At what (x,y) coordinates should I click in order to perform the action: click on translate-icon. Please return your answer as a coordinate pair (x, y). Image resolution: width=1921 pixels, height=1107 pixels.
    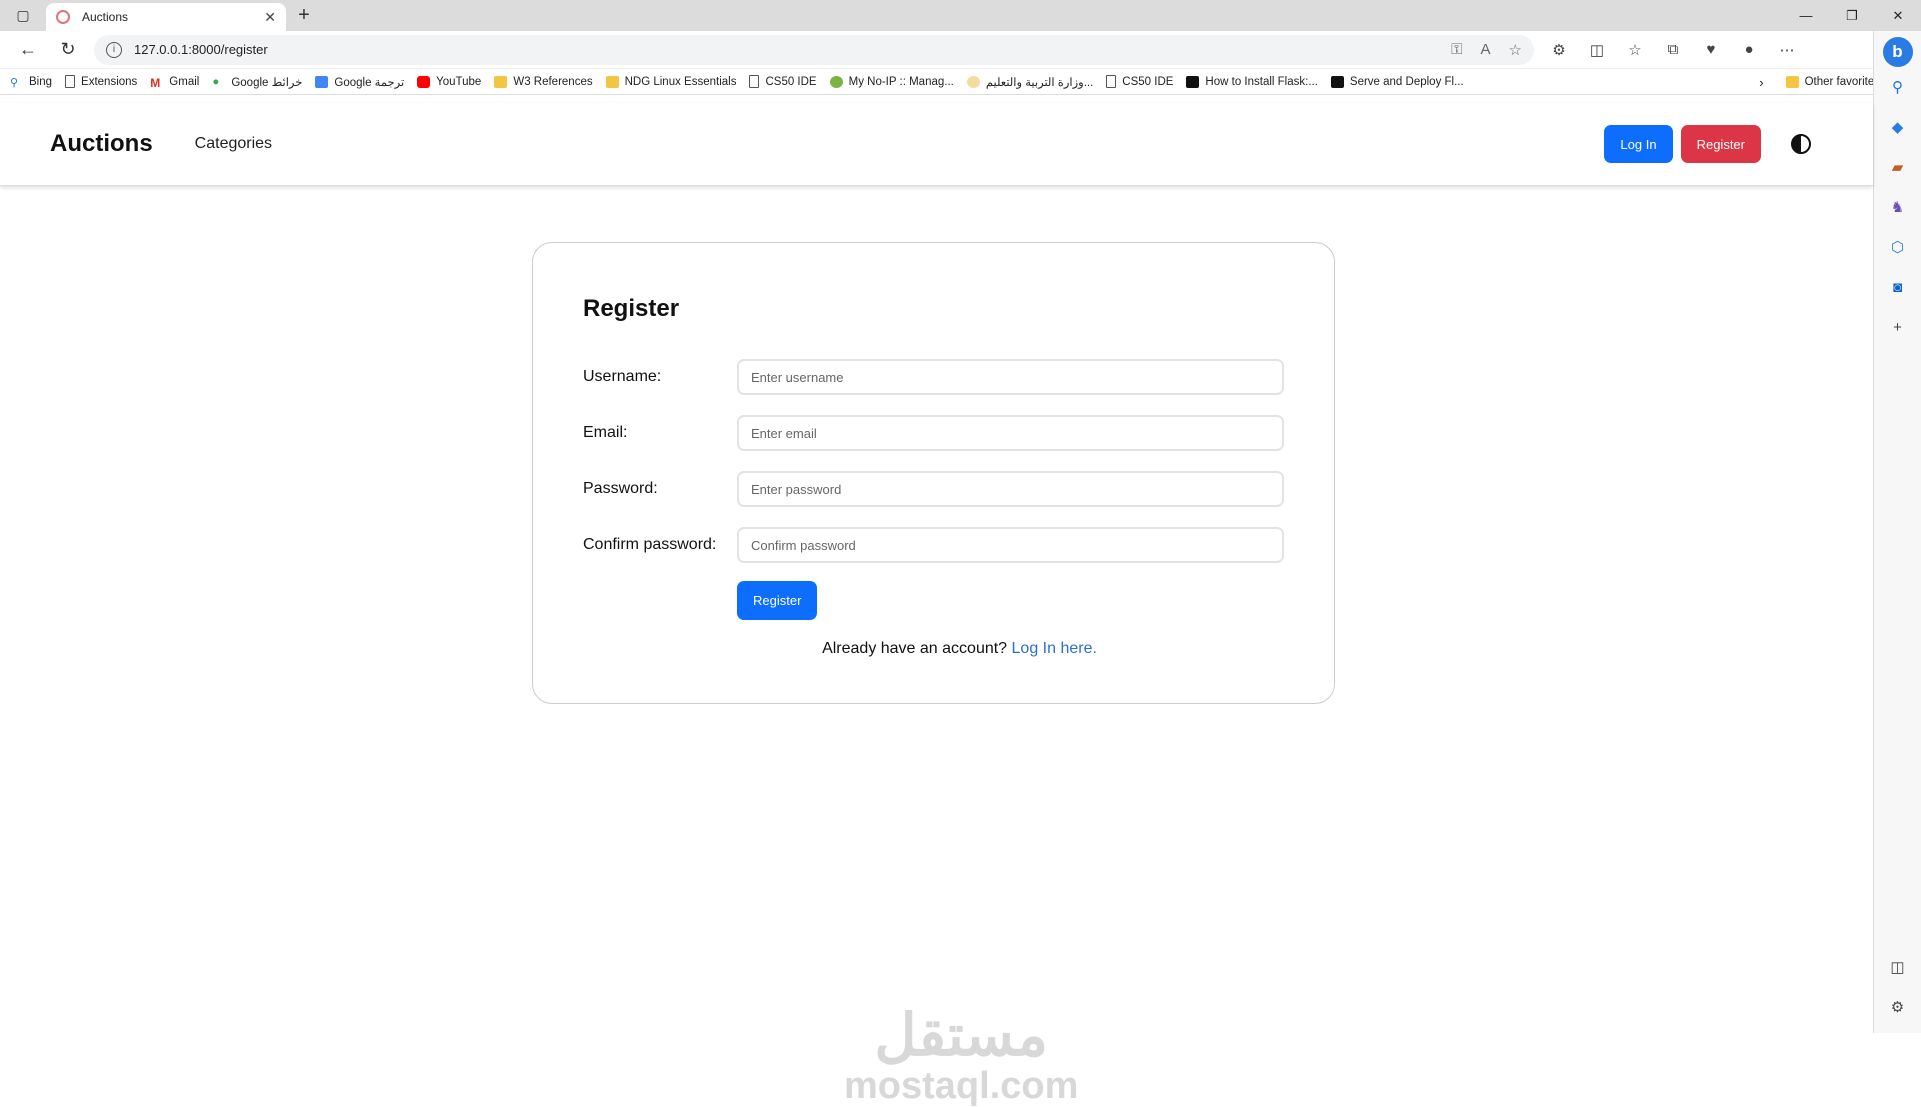
    Looking at the image, I should click on (322, 81).